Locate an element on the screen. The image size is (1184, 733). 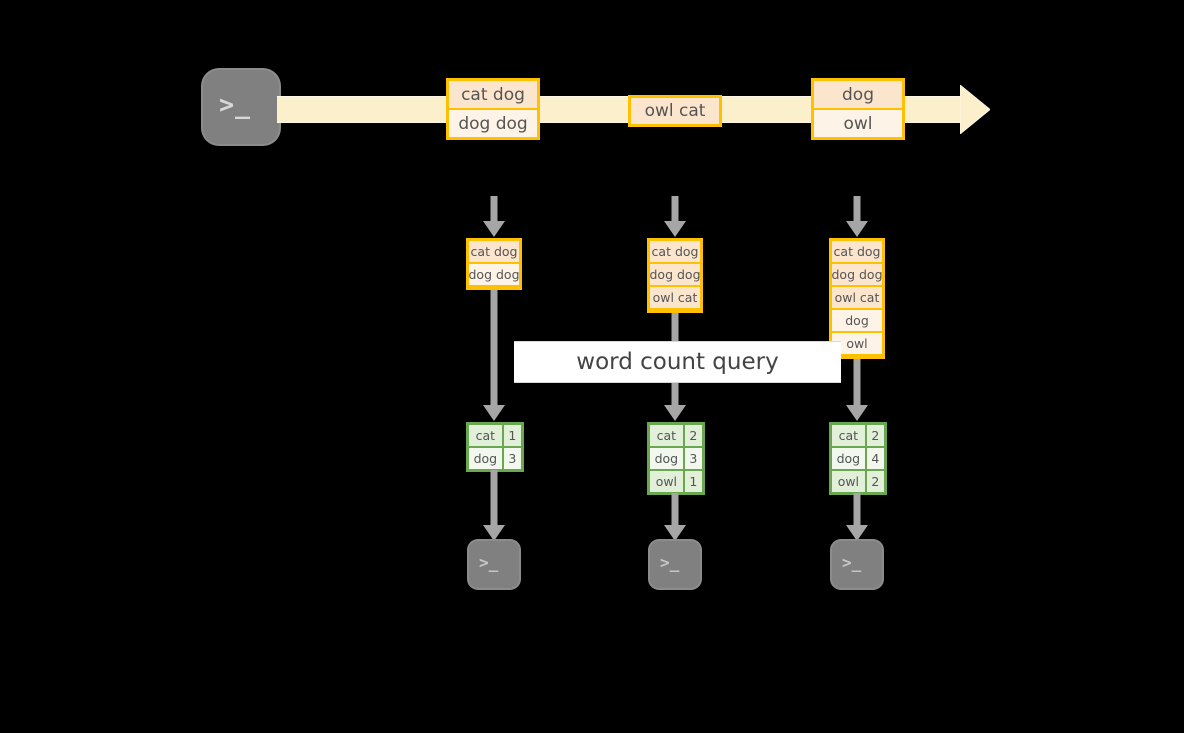
column-3-output-word-2: dog is located at coordinates (848, 458).